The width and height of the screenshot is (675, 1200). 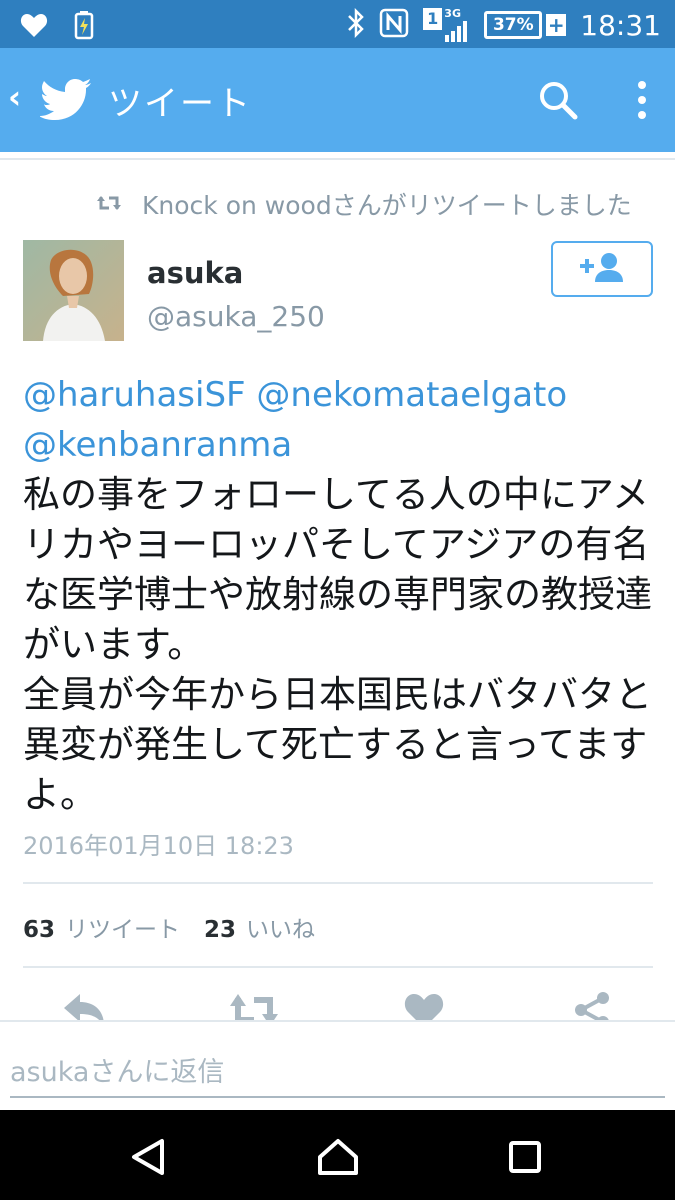 What do you see at coordinates (158, 846) in the screenshot?
I see `tweet-timestamp: 2016年01月10日 18:23` at bounding box center [158, 846].